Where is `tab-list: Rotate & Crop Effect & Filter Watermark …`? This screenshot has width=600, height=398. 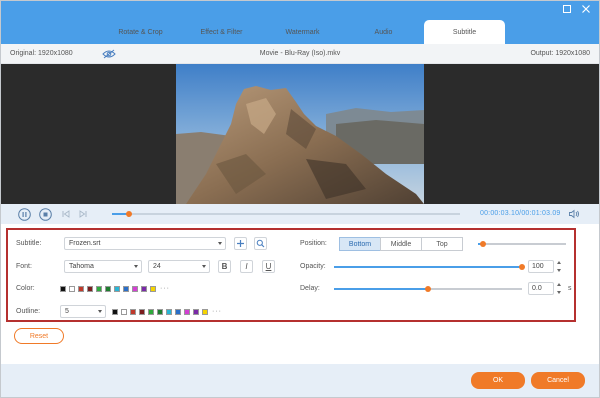 tab-list: Rotate & Crop Effect & Filter Watermark … is located at coordinates (302, 32).